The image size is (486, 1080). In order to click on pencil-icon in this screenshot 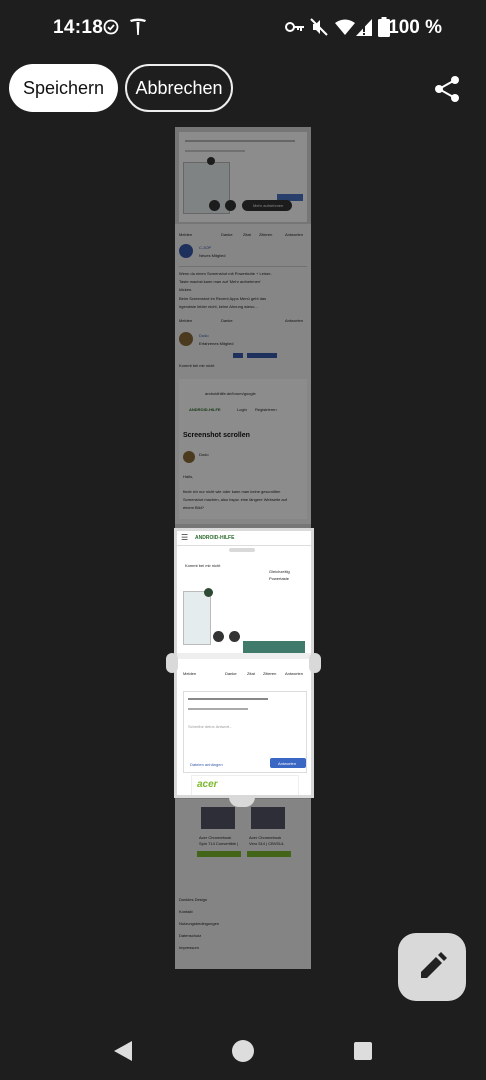, I will do `click(434, 965)`.